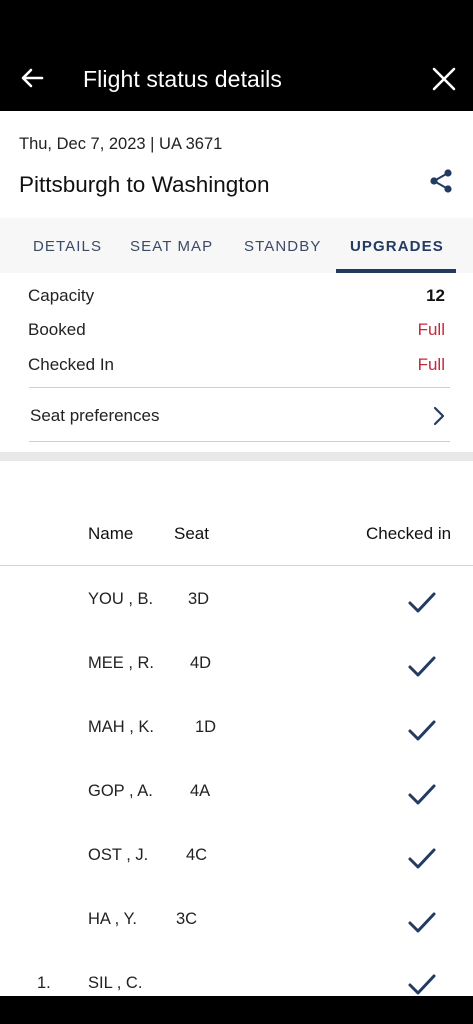 This screenshot has height=1024, width=473. I want to click on table-row: YOU , B. 3D, so click(236, 610).